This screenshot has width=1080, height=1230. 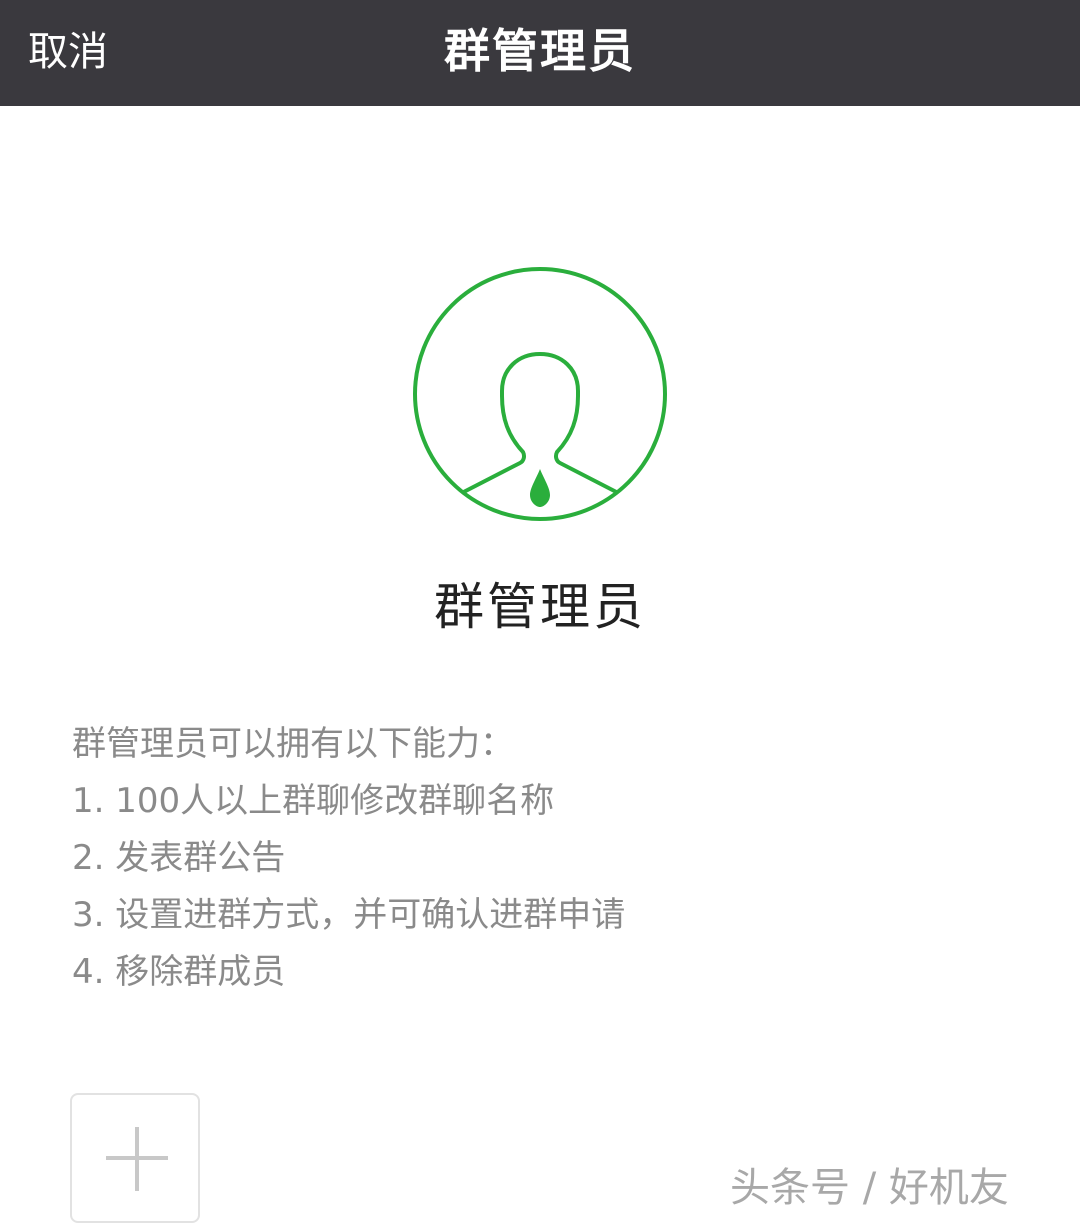 I want to click on page-title: 群管理员, so click(x=540, y=51).